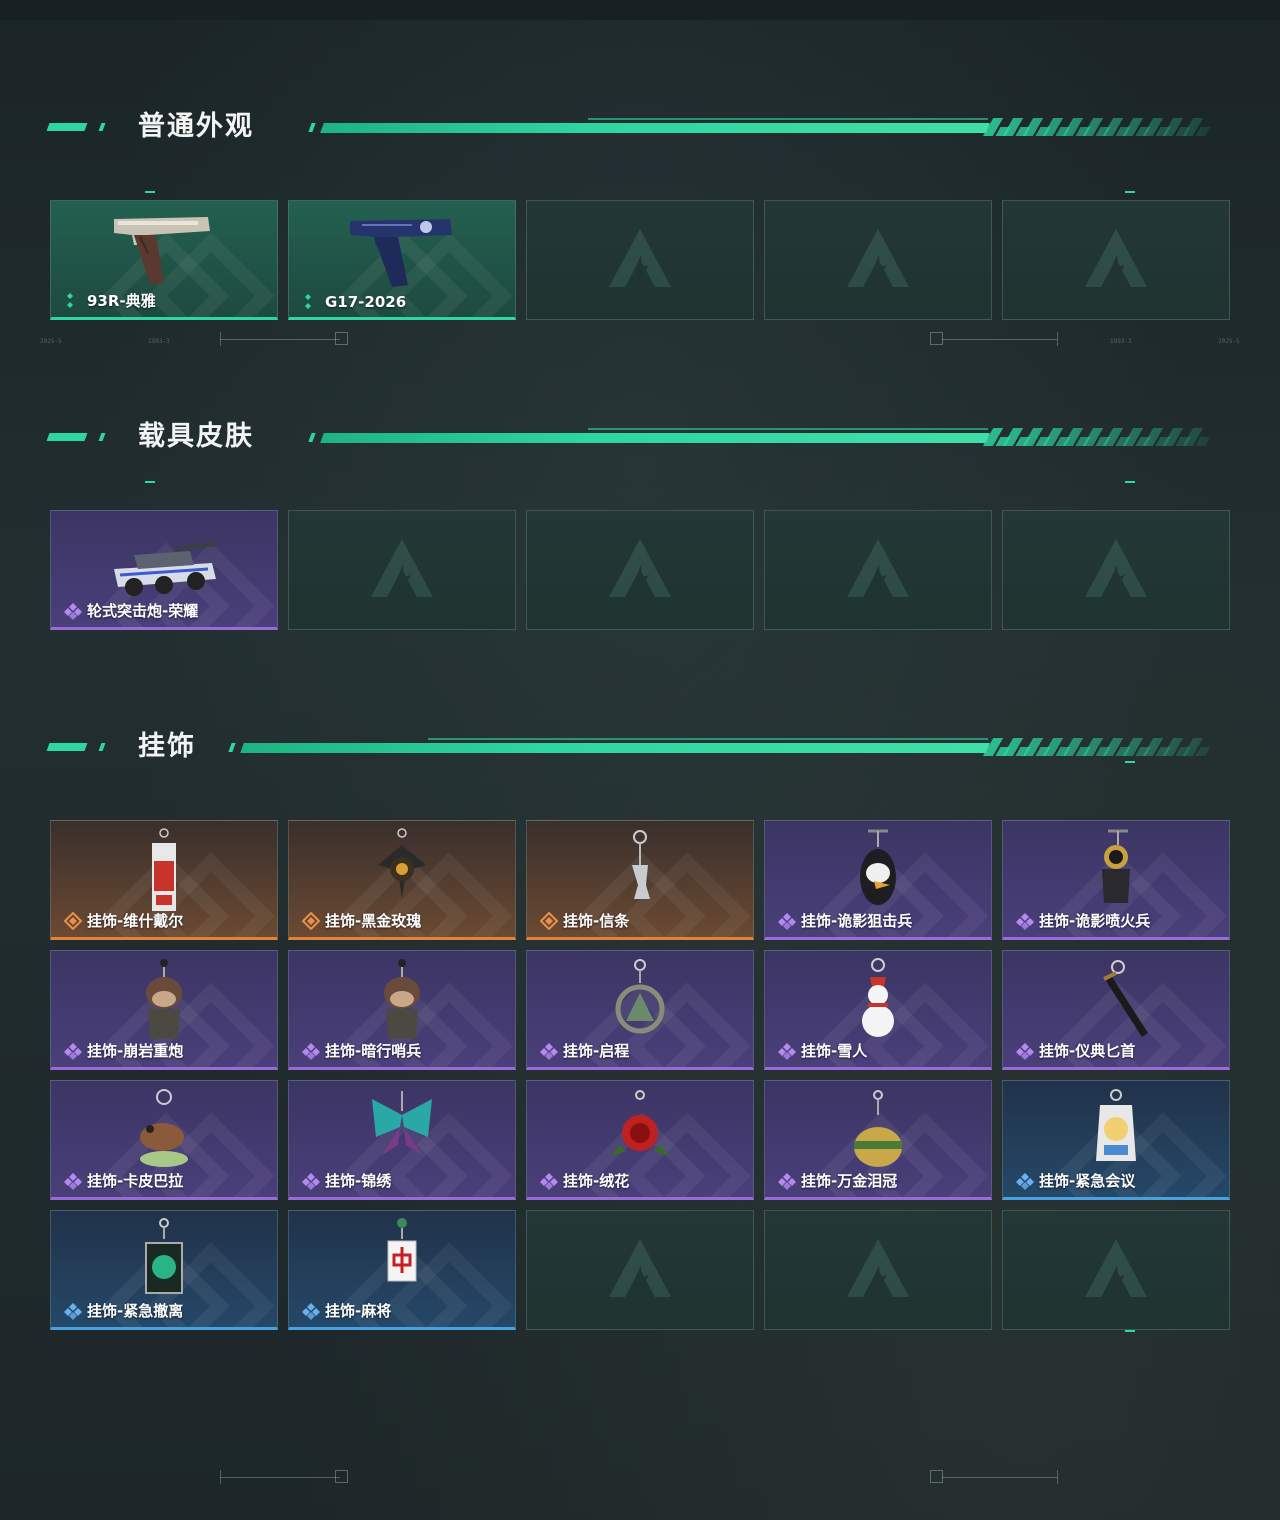  What do you see at coordinates (73, 920) in the screenshot?
I see `rarity-orange-icon` at bounding box center [73, 920].